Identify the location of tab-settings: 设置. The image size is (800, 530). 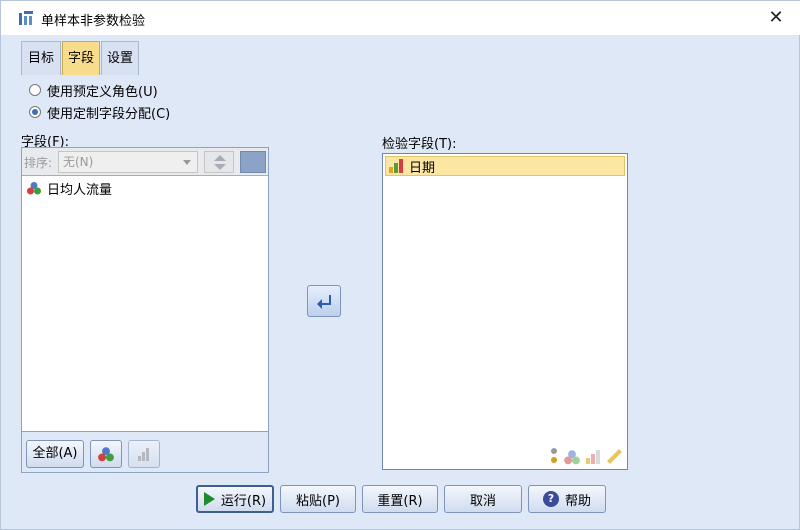
(120, 58).